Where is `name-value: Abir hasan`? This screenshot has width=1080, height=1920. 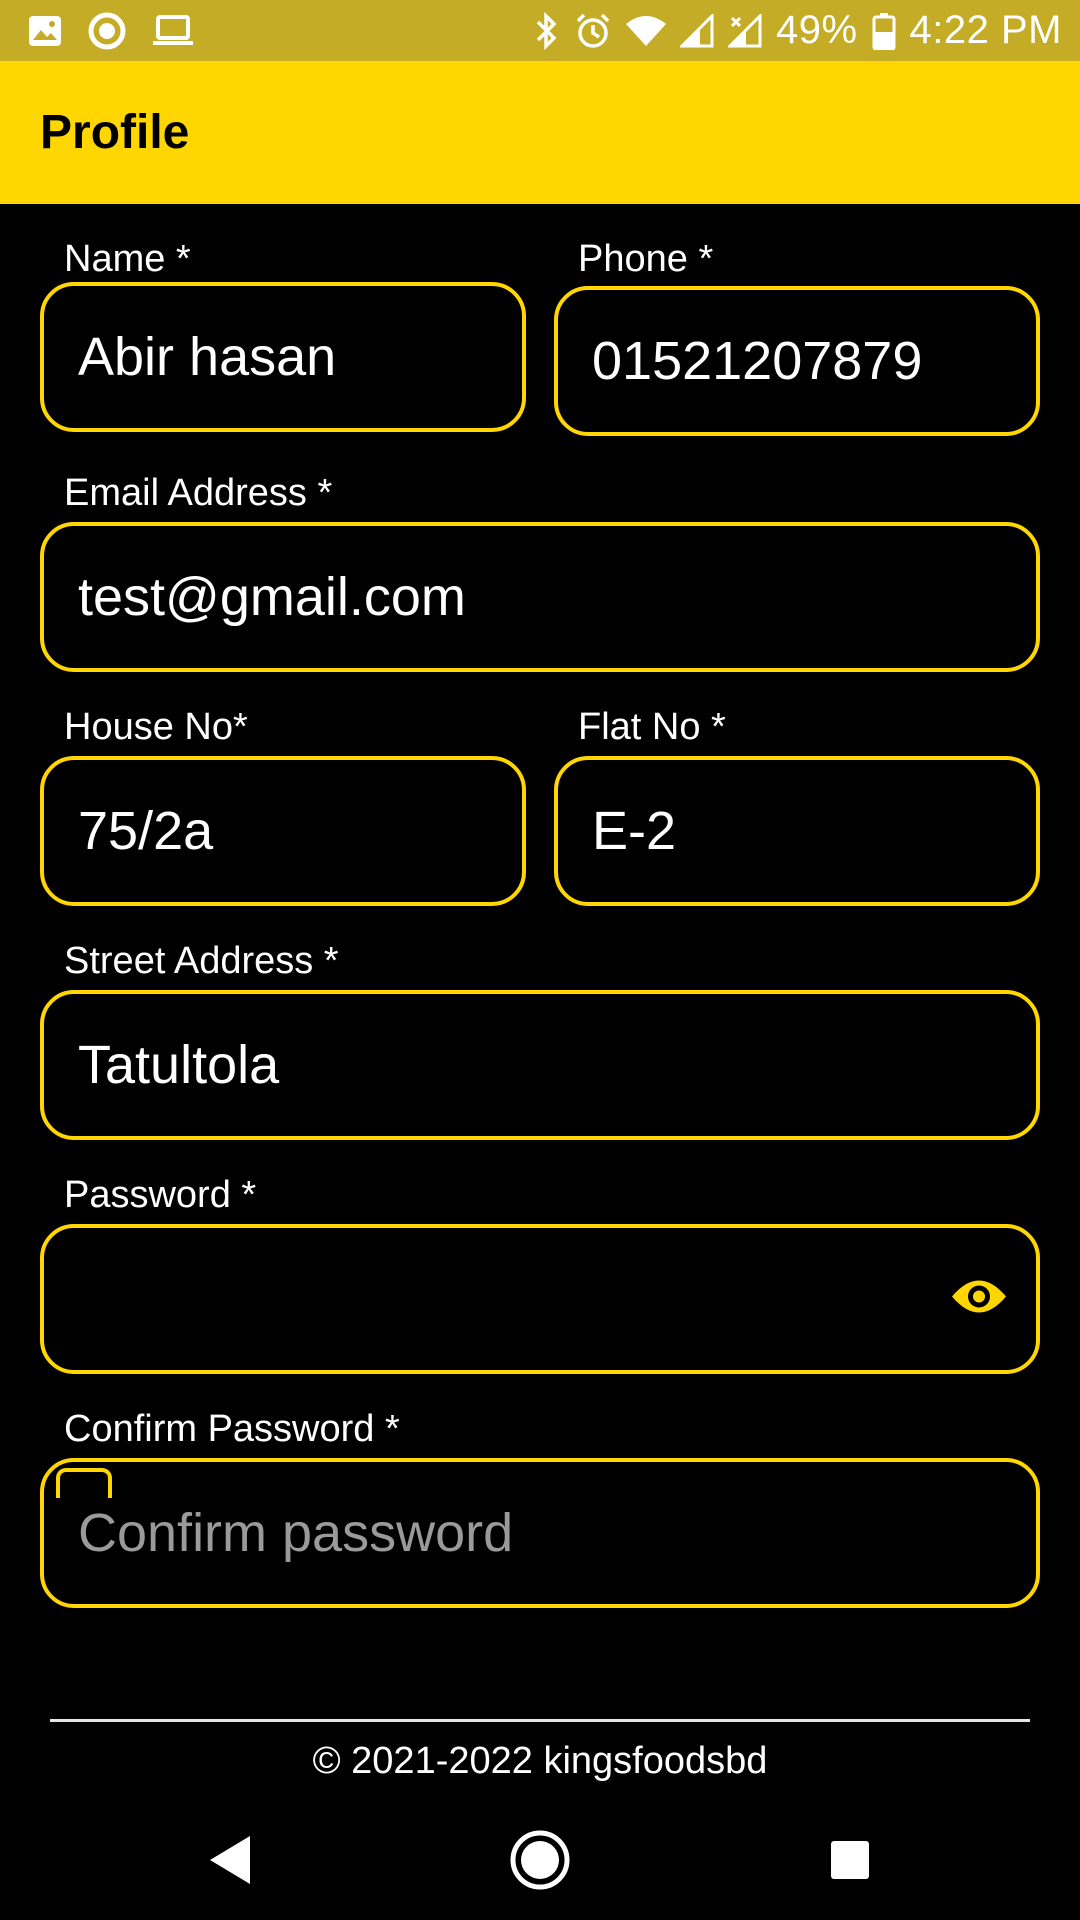 name-value: Abir hasan is located at coordinates (207, 357).